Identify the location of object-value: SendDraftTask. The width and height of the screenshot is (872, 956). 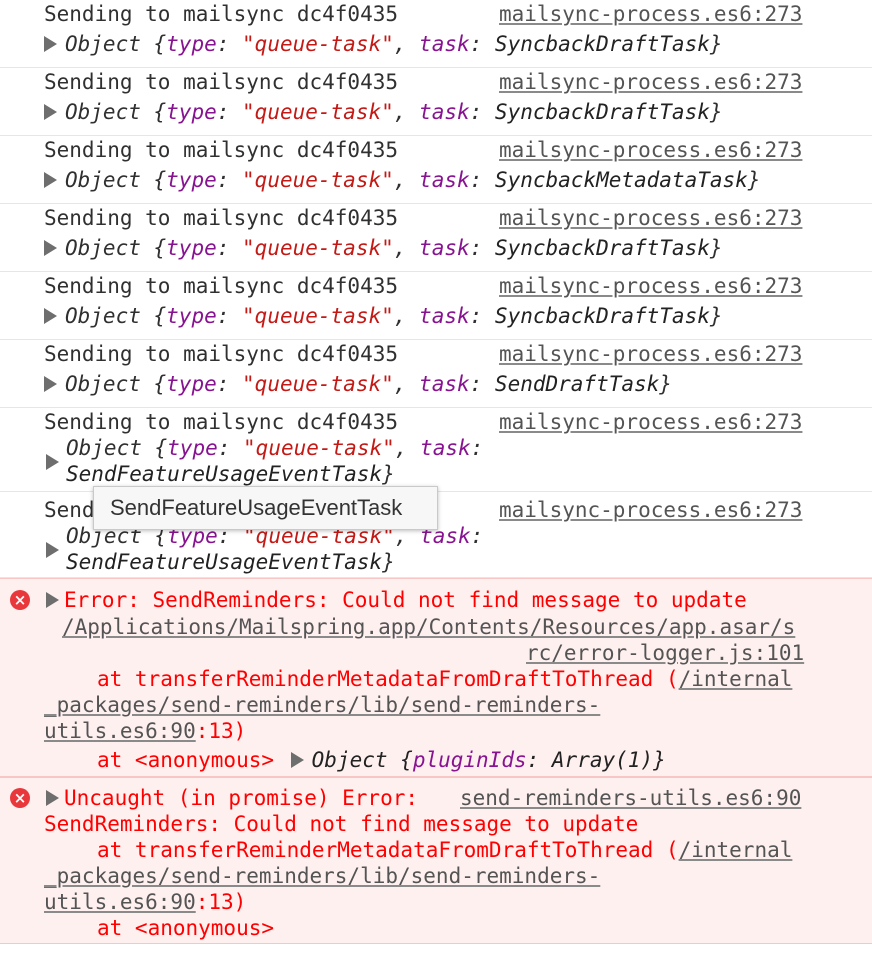
(577, 384).